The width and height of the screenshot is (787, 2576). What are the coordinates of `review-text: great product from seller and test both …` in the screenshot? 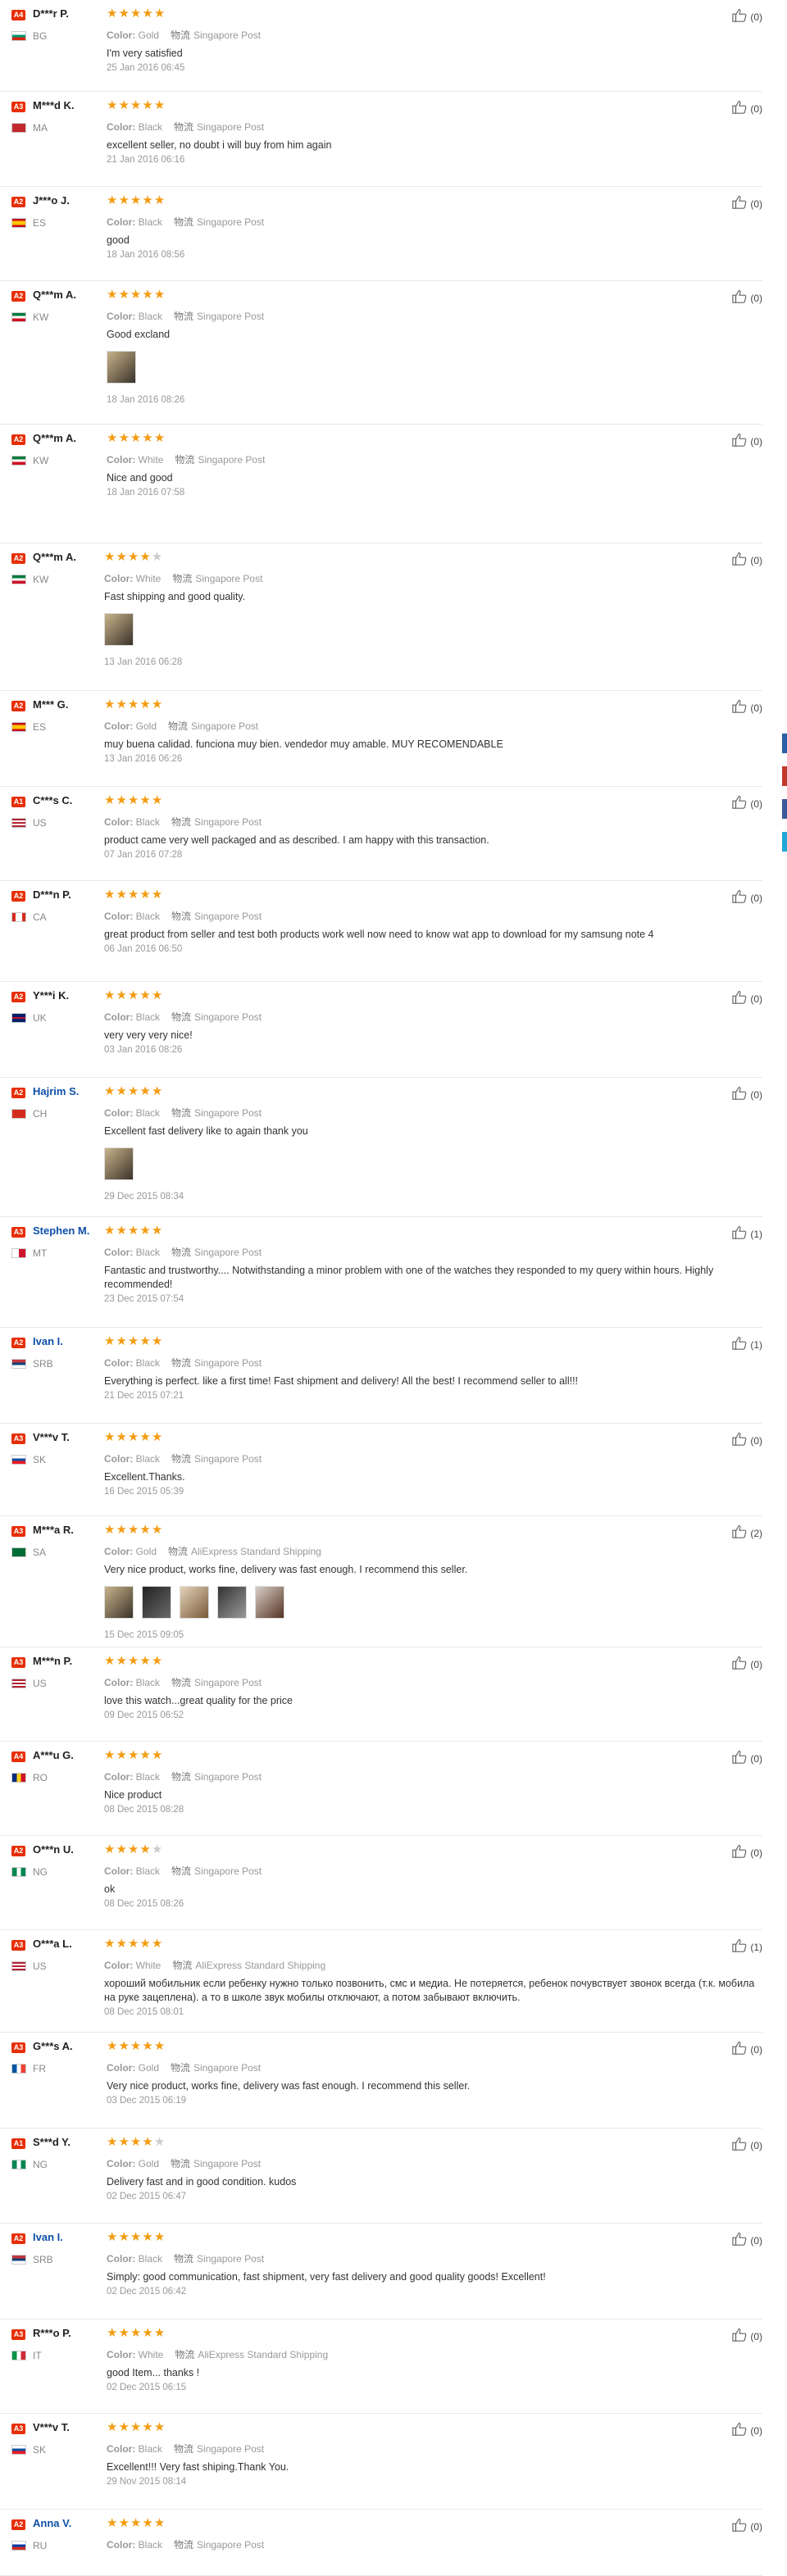 It's located at (379, 934).